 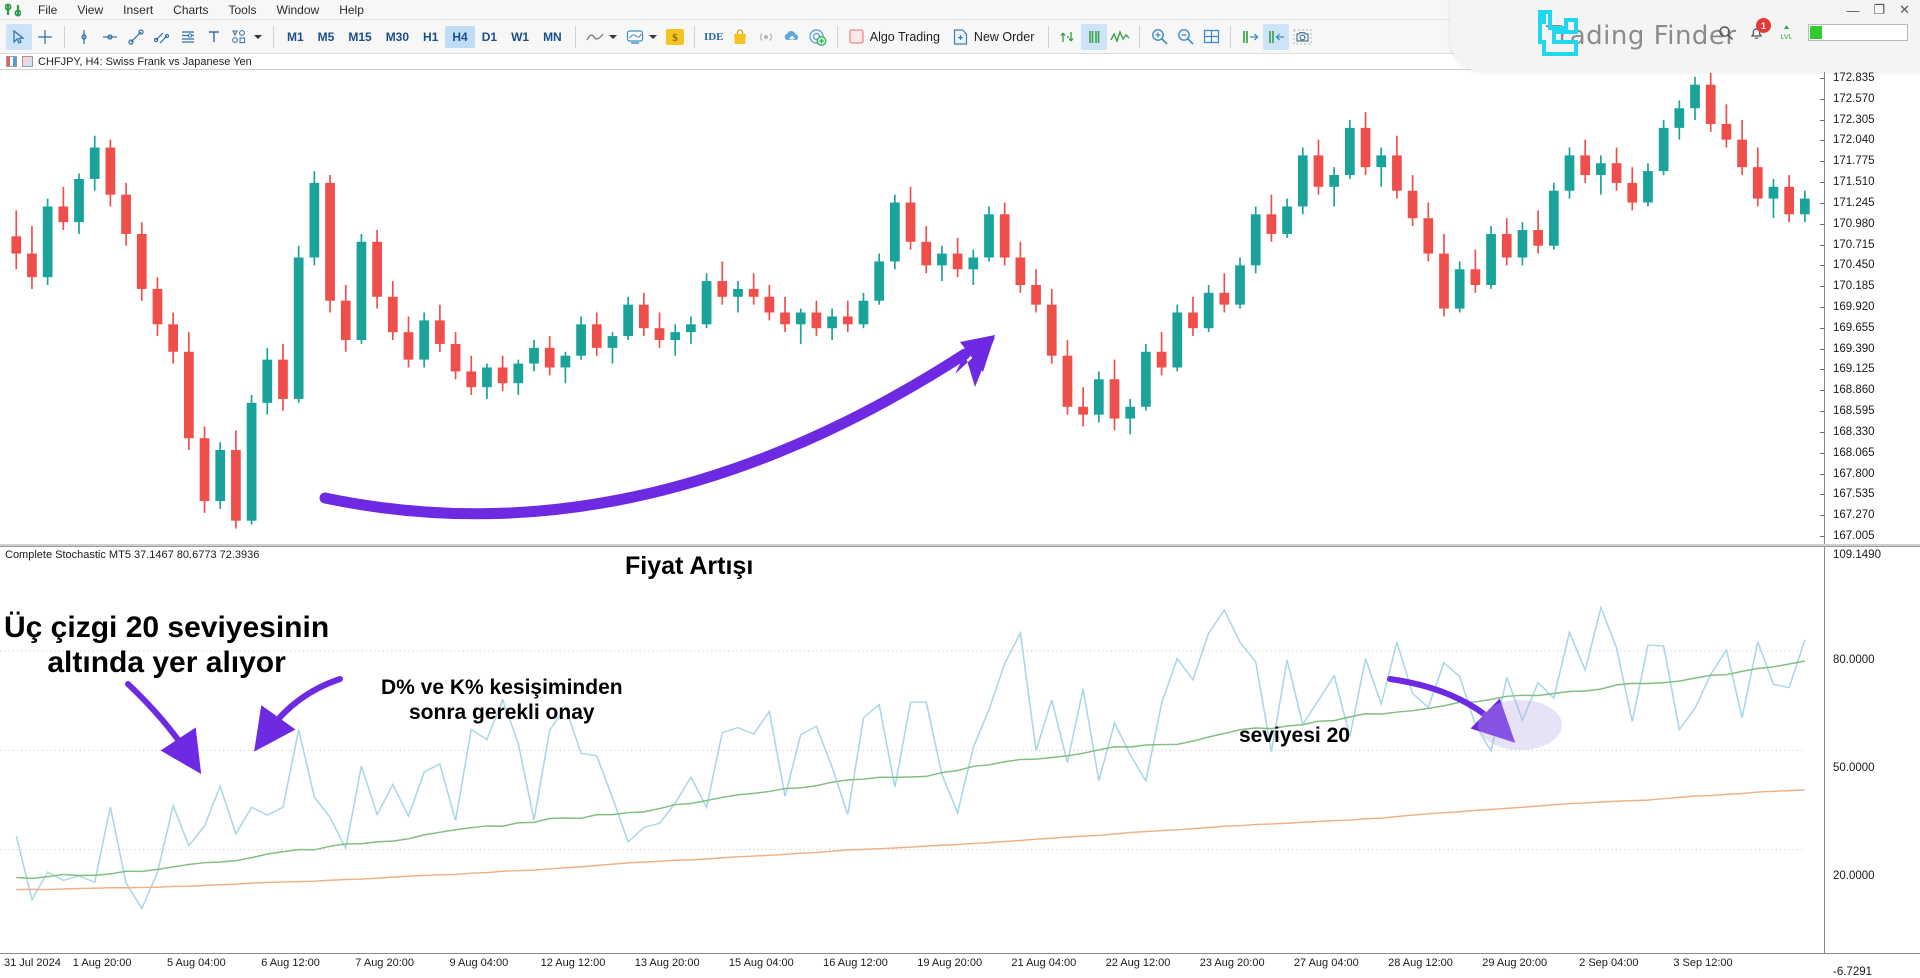 What do you see at coordinates (1854, 224) in the screenshot?
I see `price-axis-tick: 170.980` at bounding box center [1854, 224].